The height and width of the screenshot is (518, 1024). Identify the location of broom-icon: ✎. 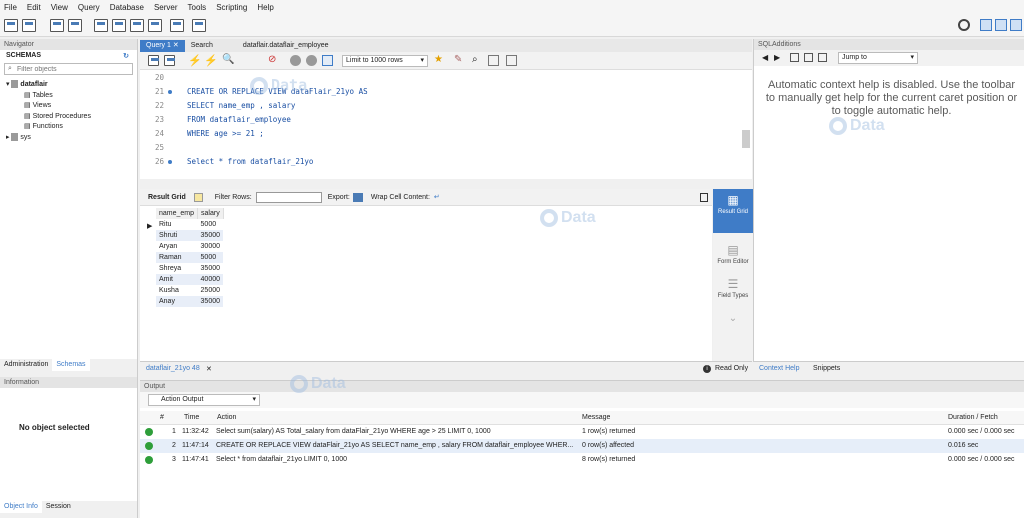
(458, 59).